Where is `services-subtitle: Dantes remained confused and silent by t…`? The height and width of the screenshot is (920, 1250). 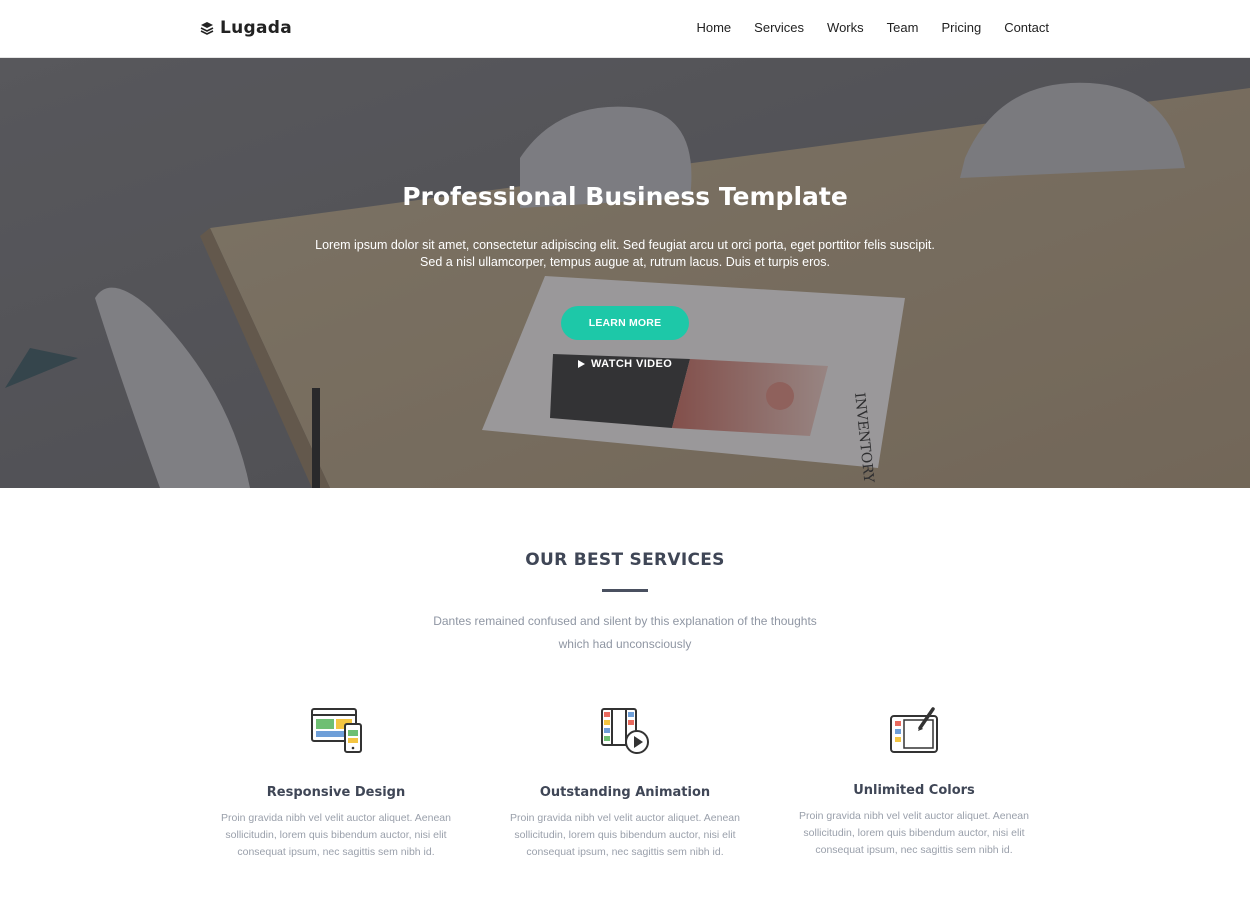 services-subtitle: Dantes remained confused and silent by t… is located at coordinates (625, 633).